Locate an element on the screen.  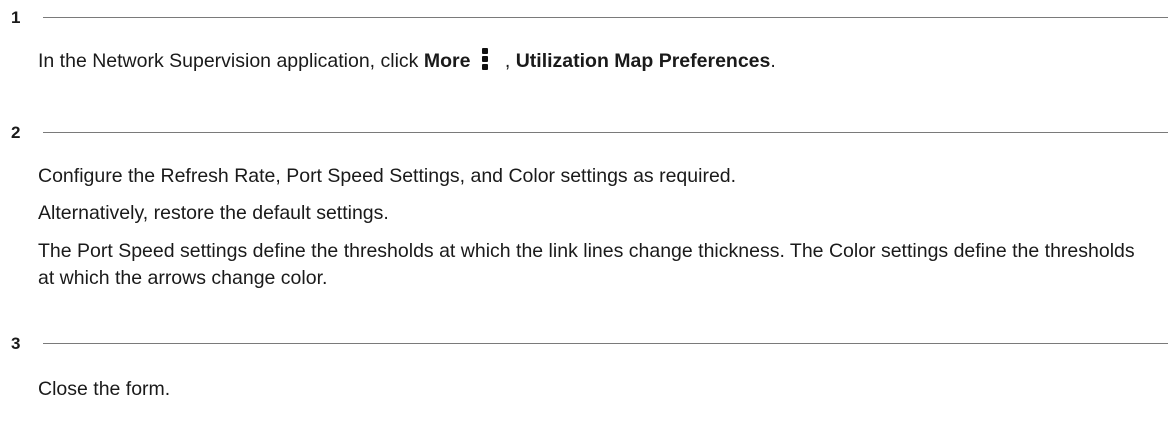
step-2-header: 2 is located at coordinates (589, 133).